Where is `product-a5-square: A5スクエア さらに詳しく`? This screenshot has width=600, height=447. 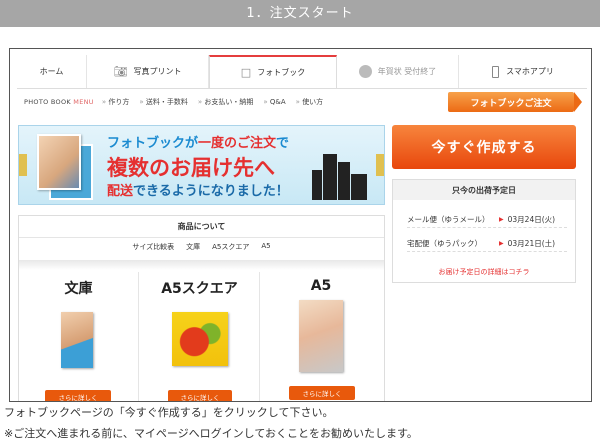 product-a5-square: A5スクエア さらに詳しく is located at coordinates (200, 336).